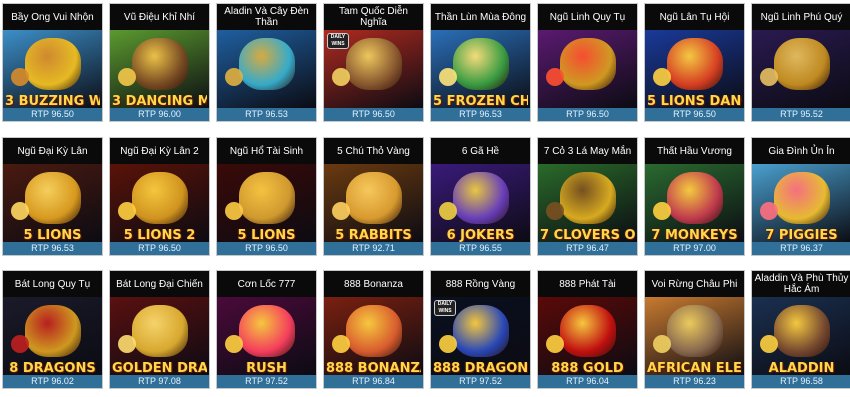  I want to click on game-title: Ngũ Đại Kỳ Lân 2, so click(159, 151).